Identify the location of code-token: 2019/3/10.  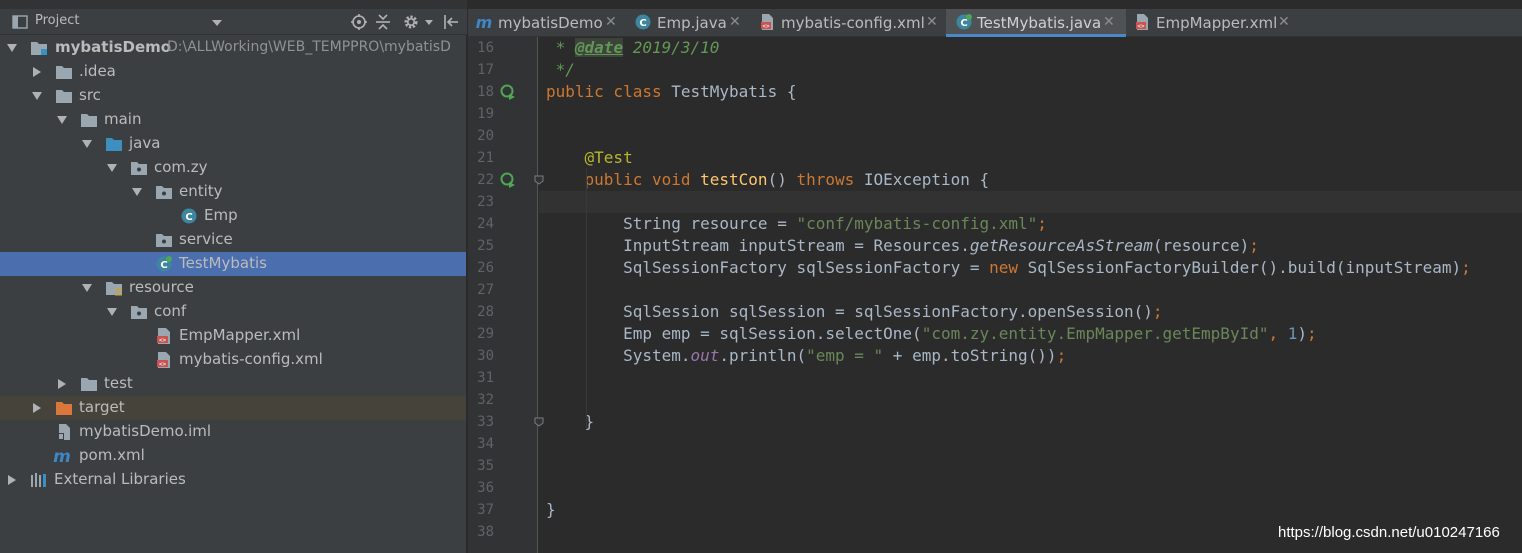
(671, 47).